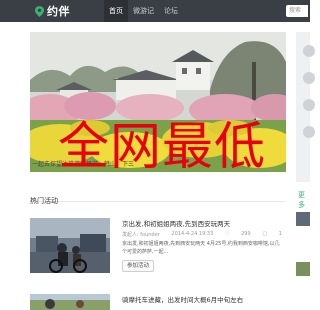 The height and width of the screenshot is (310, 320). What do you see at coordinates (138, 266) in the screenshot?
I see `join-activity-button: 参加活动` at bounding box center [138, 266].